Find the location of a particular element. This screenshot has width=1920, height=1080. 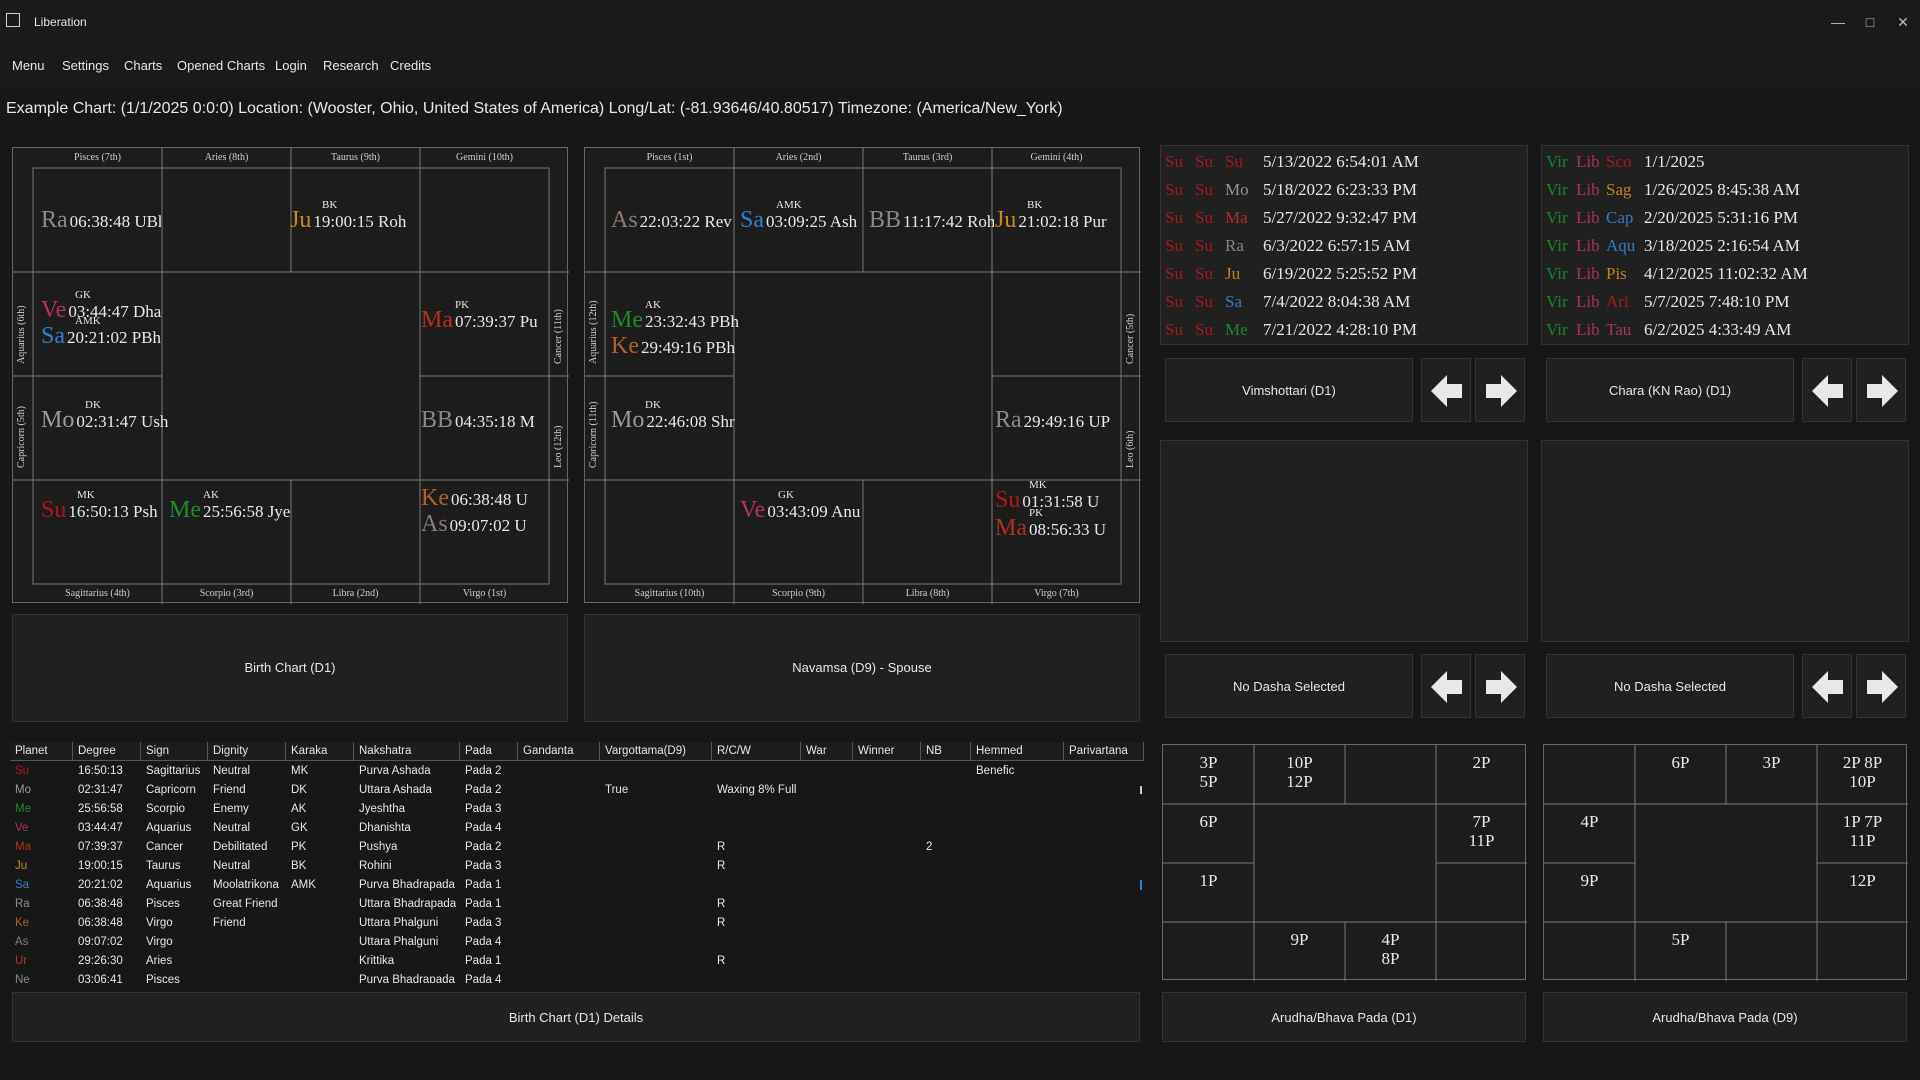

chara-no-dasha-label: No Dasha Selected is located at coordinates (1669, 686).